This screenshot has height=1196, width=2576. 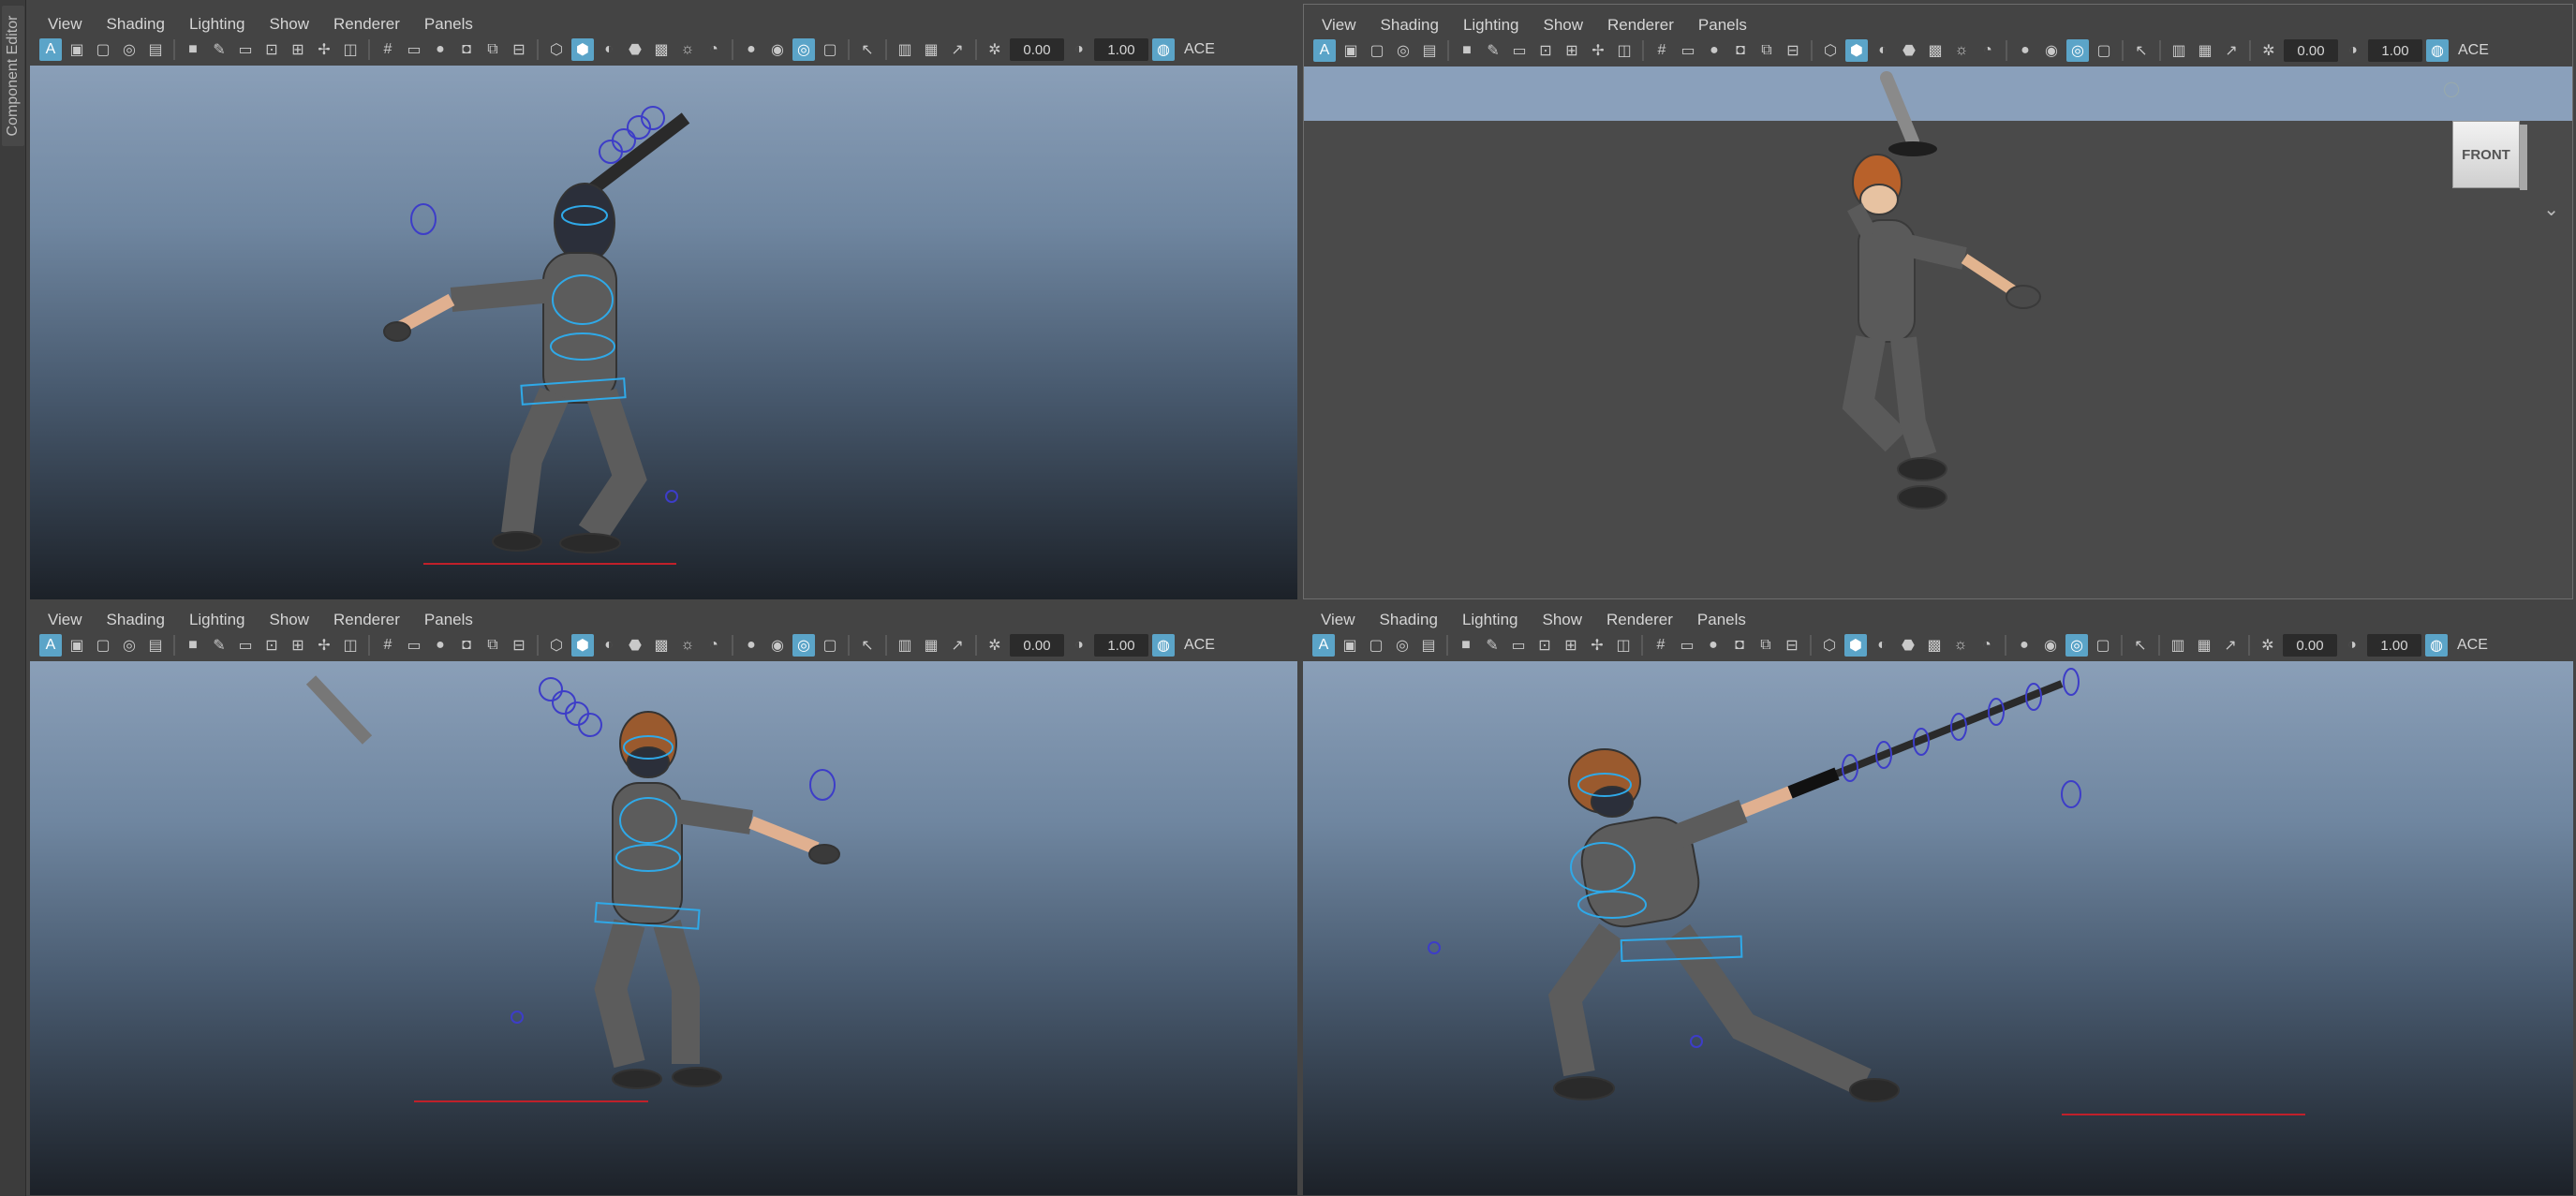 What do you see at coordinates (219, 49) in the screenshot?
I see `grease-pencil-icon: ✎` at bounding box center [219, 49].